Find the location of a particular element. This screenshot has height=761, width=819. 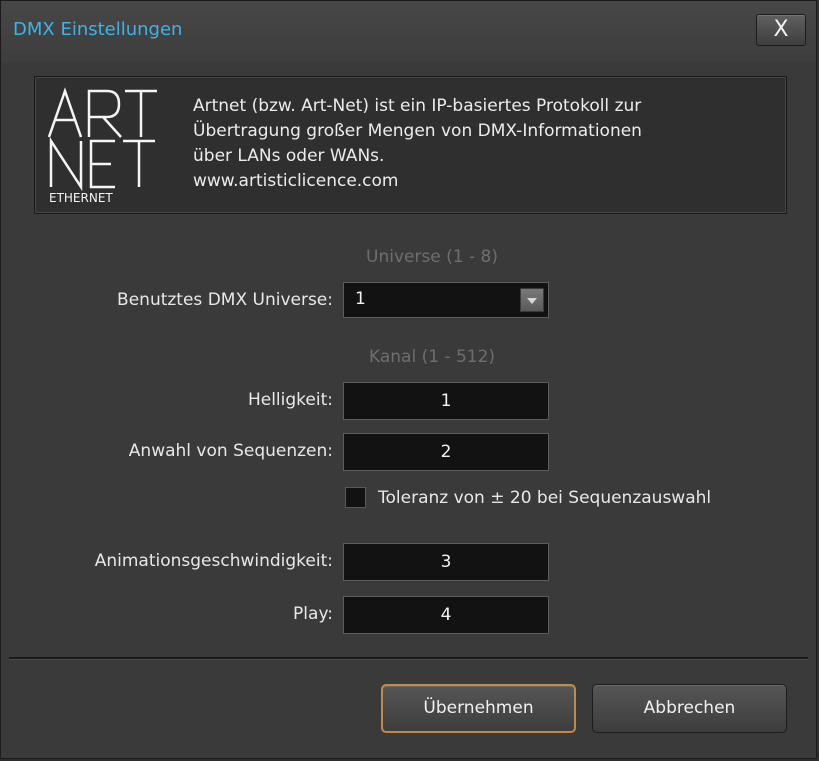

apply-button: Übernehmen is located at coordinates (478, 708).